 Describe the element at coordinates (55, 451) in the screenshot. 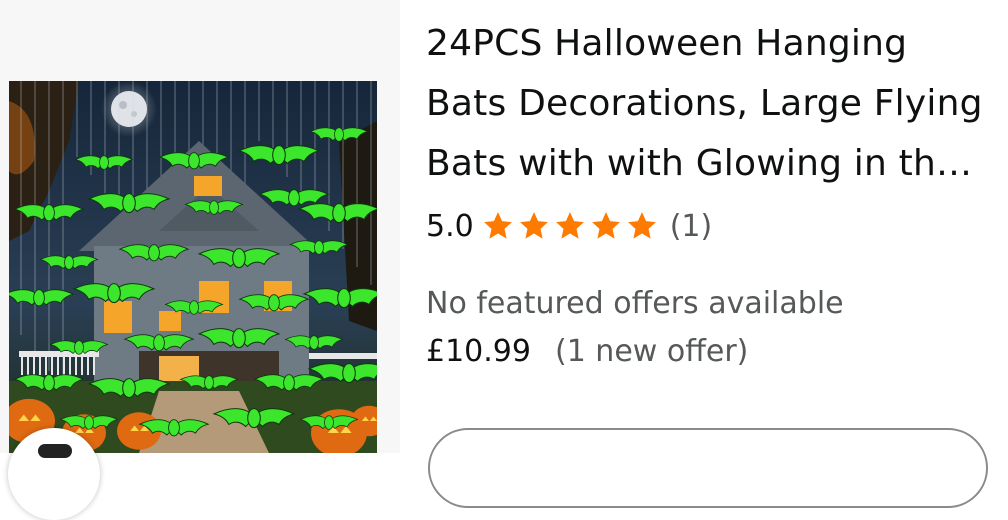

I see `share-icon` at that location.